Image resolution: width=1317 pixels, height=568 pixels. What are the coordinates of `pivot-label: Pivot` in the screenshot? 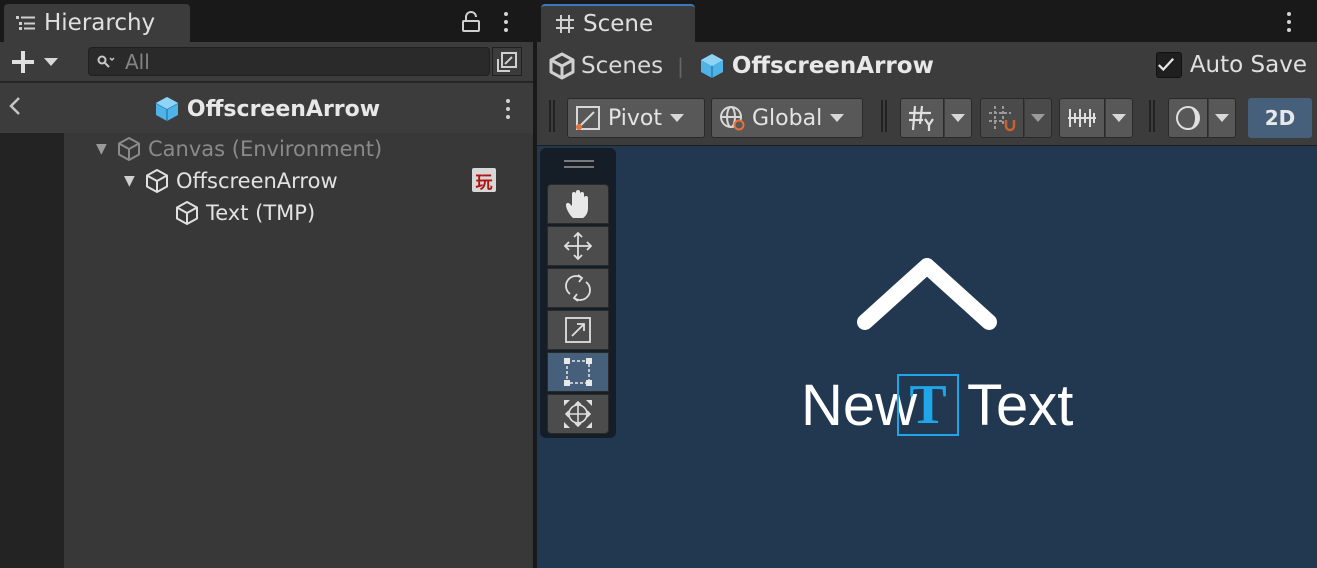 It's located at (635, 118).